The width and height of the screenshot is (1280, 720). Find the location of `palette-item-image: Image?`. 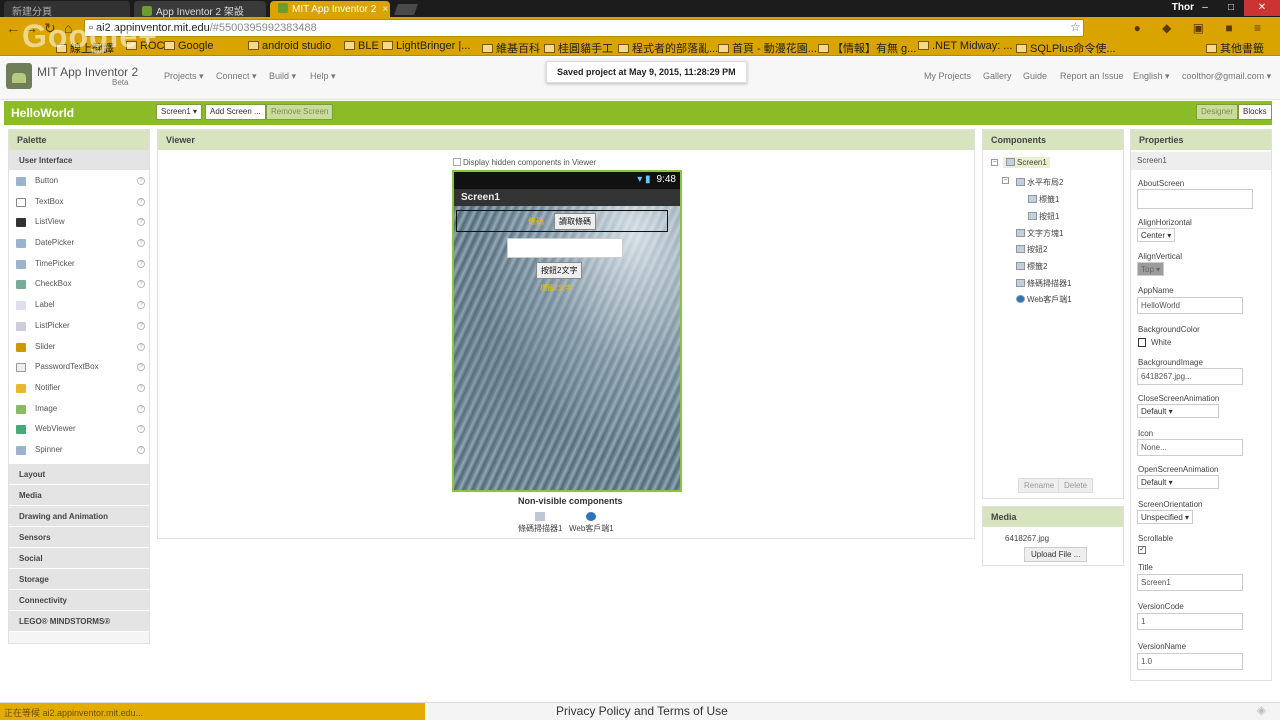

palette-item-image: Image? is located at coordinates (79, 409).